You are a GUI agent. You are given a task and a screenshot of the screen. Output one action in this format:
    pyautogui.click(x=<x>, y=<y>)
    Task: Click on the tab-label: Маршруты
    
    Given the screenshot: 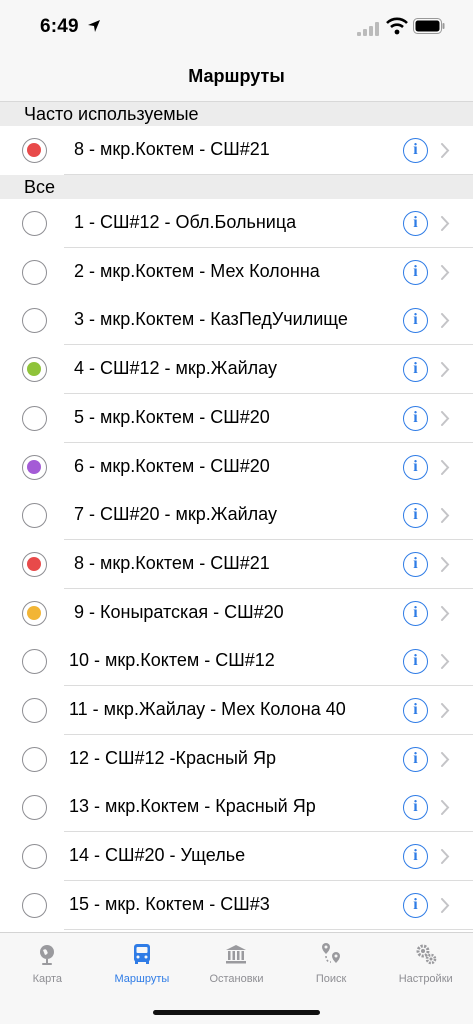 What is the action you would take?
    pyautogui.click(x=142, y=979)
    